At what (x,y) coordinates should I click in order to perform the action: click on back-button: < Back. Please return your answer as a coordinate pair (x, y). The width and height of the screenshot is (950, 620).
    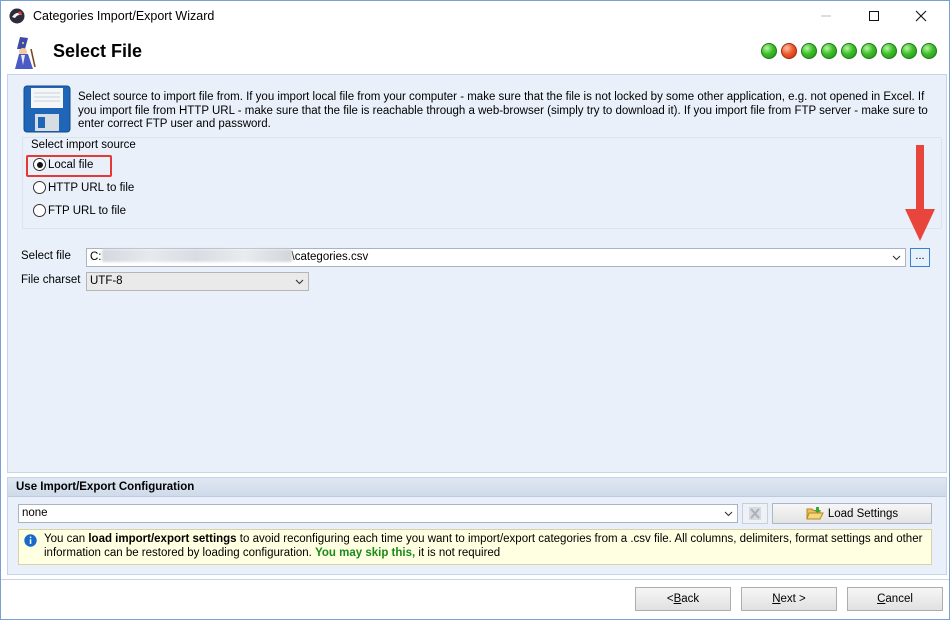
    Looking at the image, I should click on (683, 599).